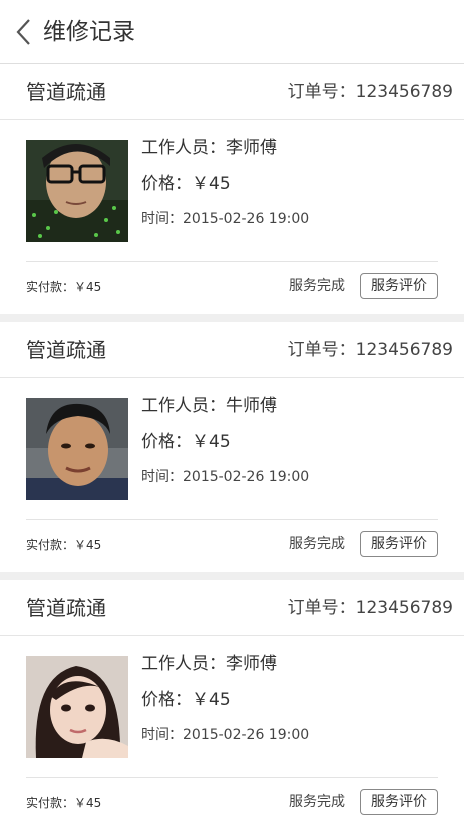 This screenshot has width=464, height=830. I want to click on chevron-left-icon, so click(23, 32).